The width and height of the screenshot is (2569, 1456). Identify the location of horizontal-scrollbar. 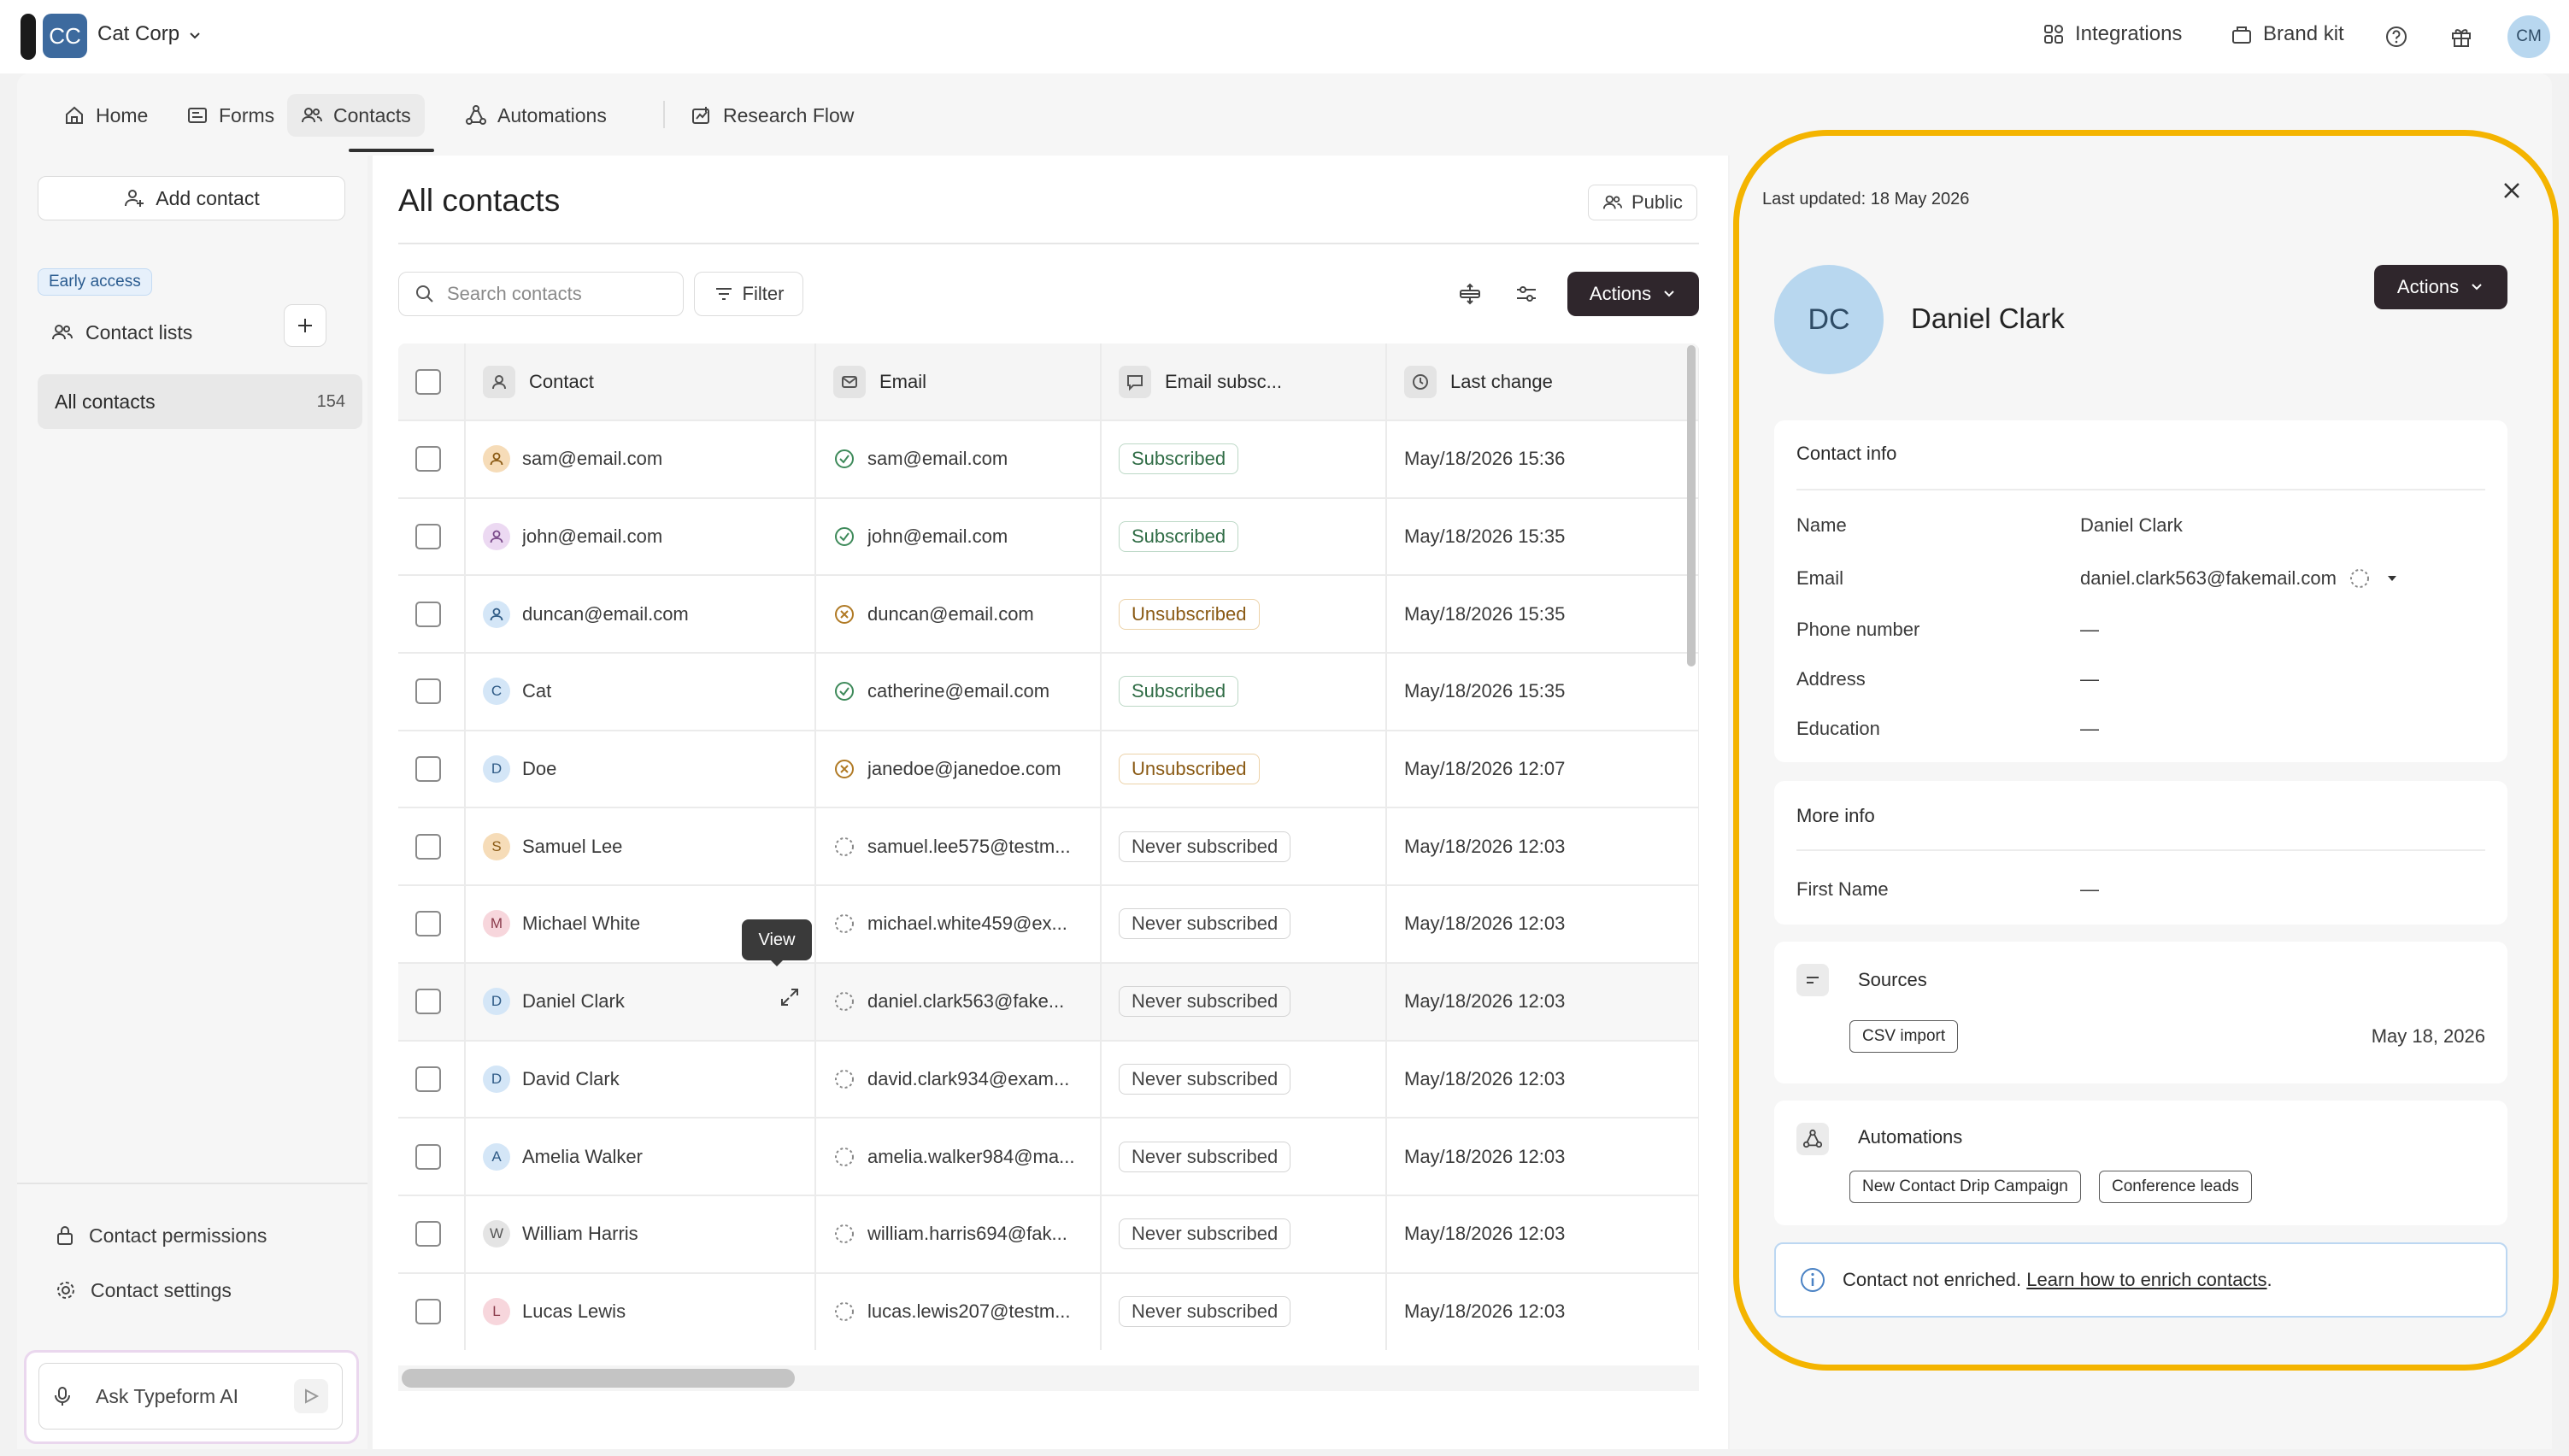
(598, 1379).